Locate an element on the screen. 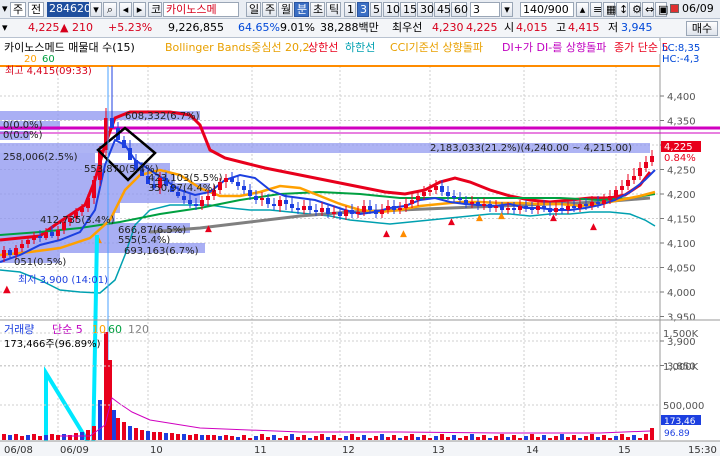 The image size is (720, 456). stock-code-input: 284620 is located at coordinates (69, 9).